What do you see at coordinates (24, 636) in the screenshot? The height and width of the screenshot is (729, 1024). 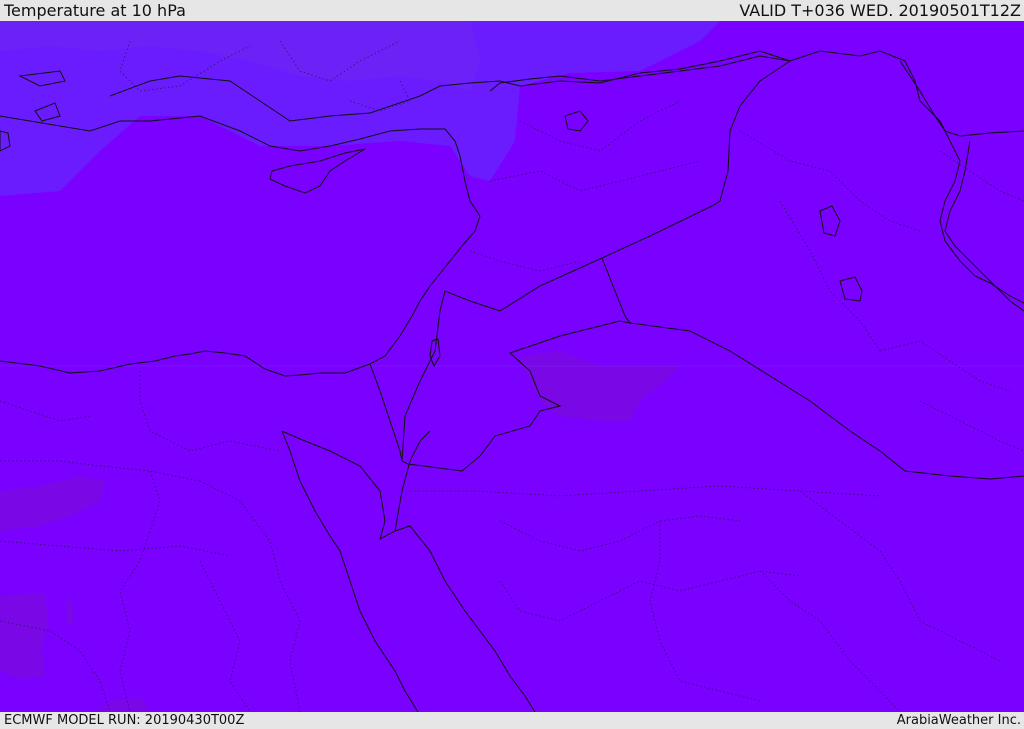 I see `temperature-field-warm-patch-sudan` at bounding box center [24, 636].